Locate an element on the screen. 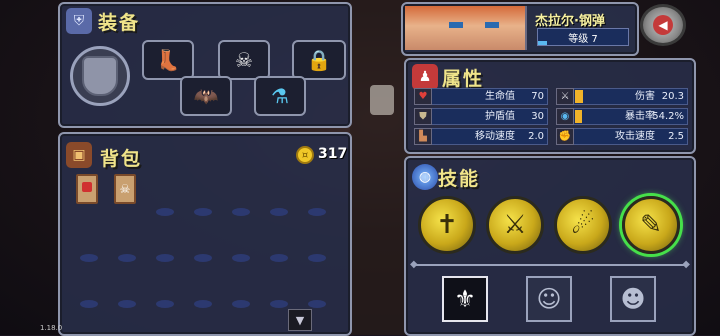  stat-label: 攻击速度 is located at coordinates (635, 136).